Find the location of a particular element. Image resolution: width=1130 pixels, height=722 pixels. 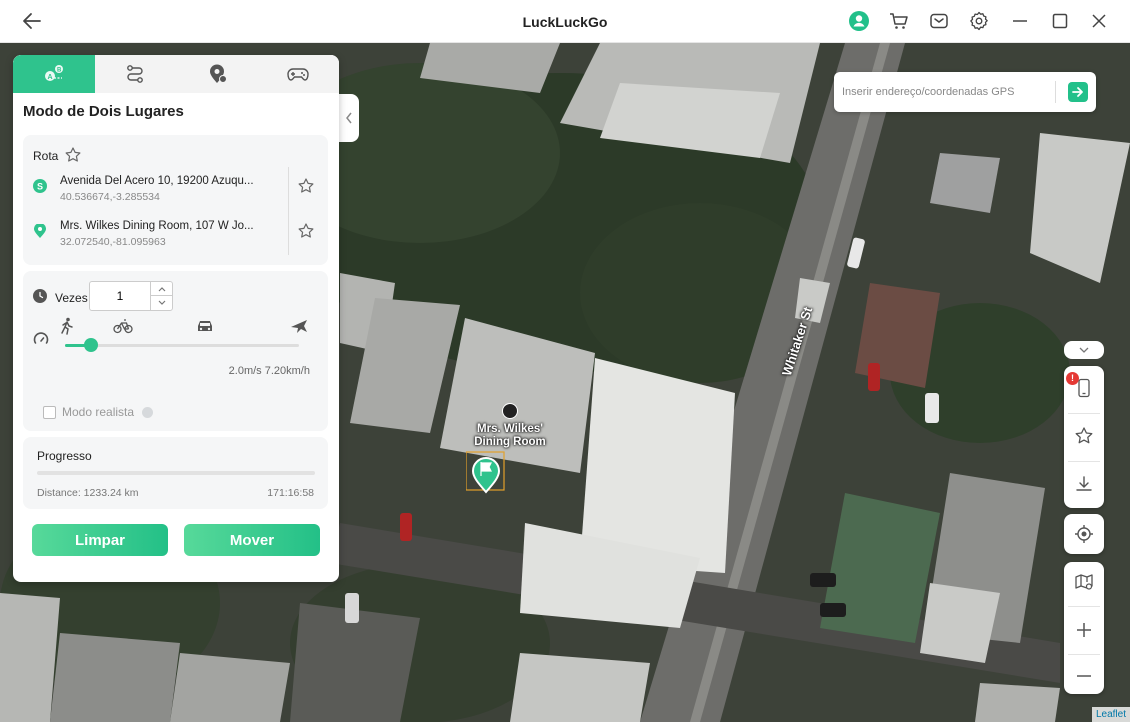

zoom-group is located at coordinates (1084, 628).